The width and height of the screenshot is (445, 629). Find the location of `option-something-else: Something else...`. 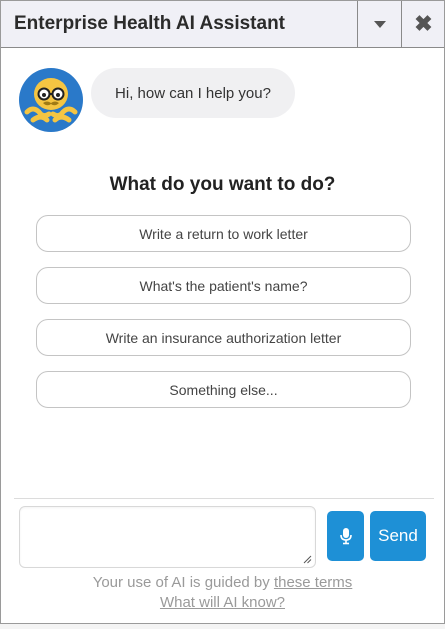

option-something-else: Something else... is located at coordinates (223, 389).